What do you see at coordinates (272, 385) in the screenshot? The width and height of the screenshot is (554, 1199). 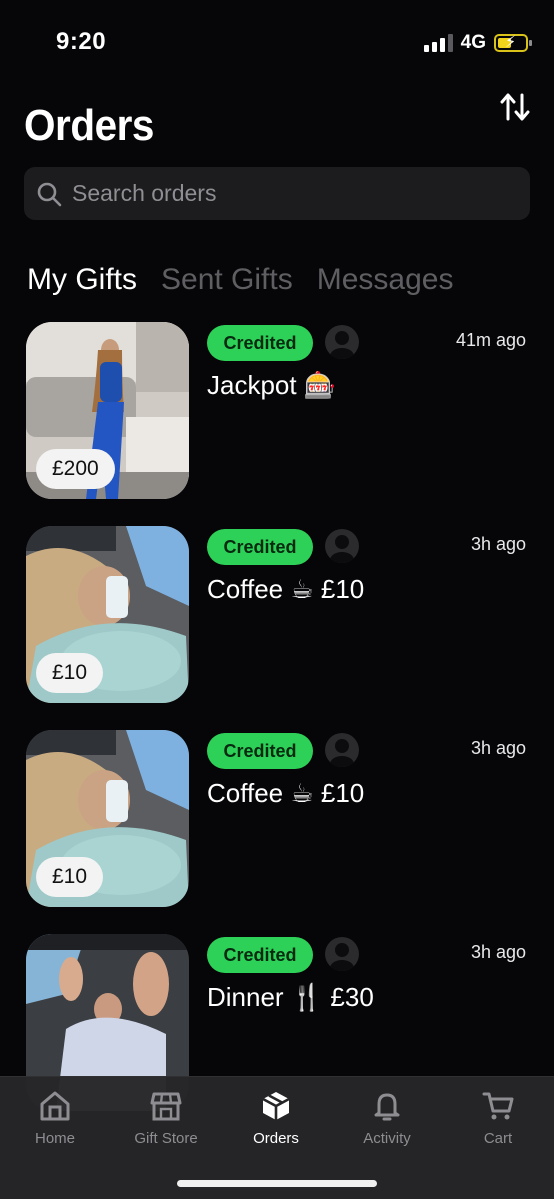 I see `order-title: Jackpot 🎰` at bounding box center [272, 385].